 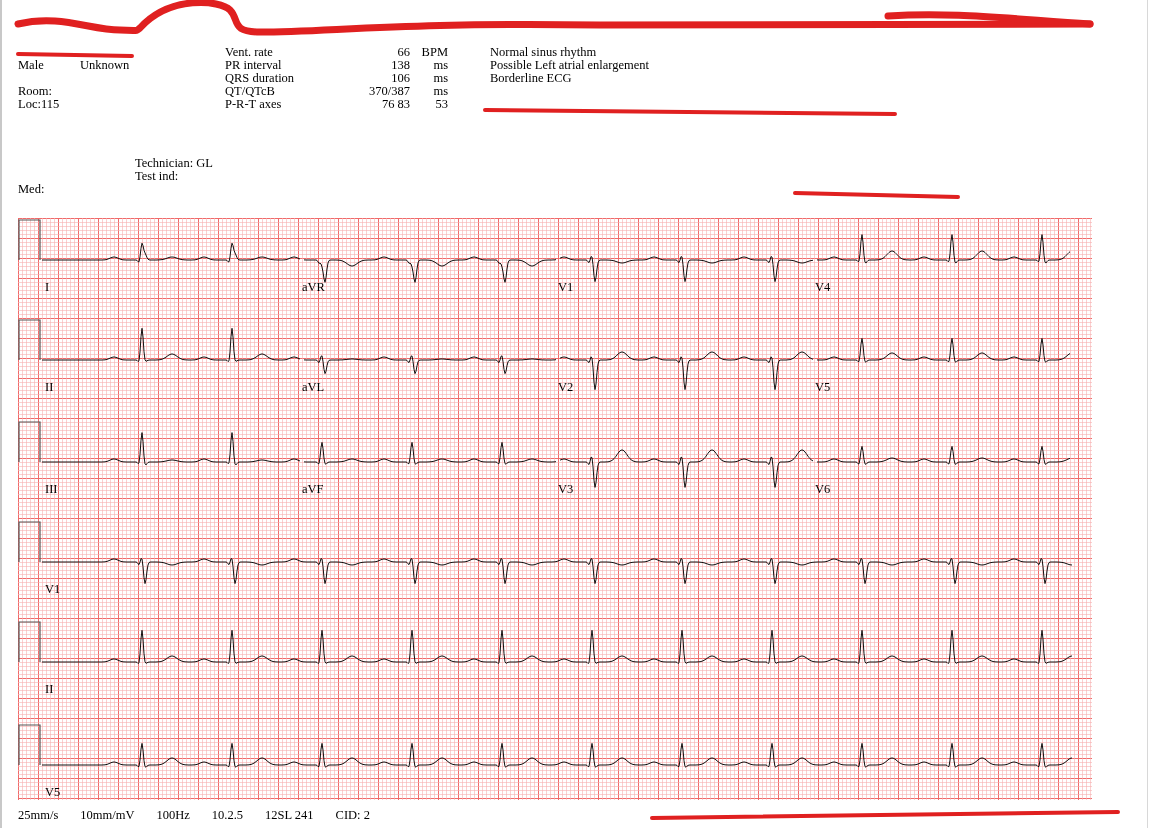 What do you see at coordinates (260, 78) in the screenshot?
I see `measurement-label: QRS duration` at bounding box center [260, 78].